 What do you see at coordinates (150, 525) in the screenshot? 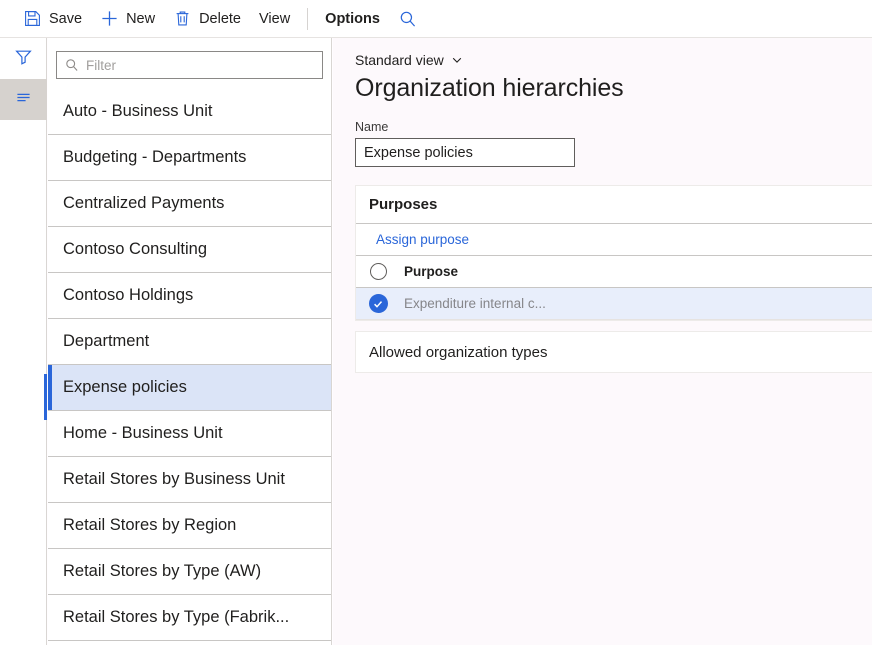
I see `list-item-label: Retail Stores by Region` at bounding box center [150, 525].